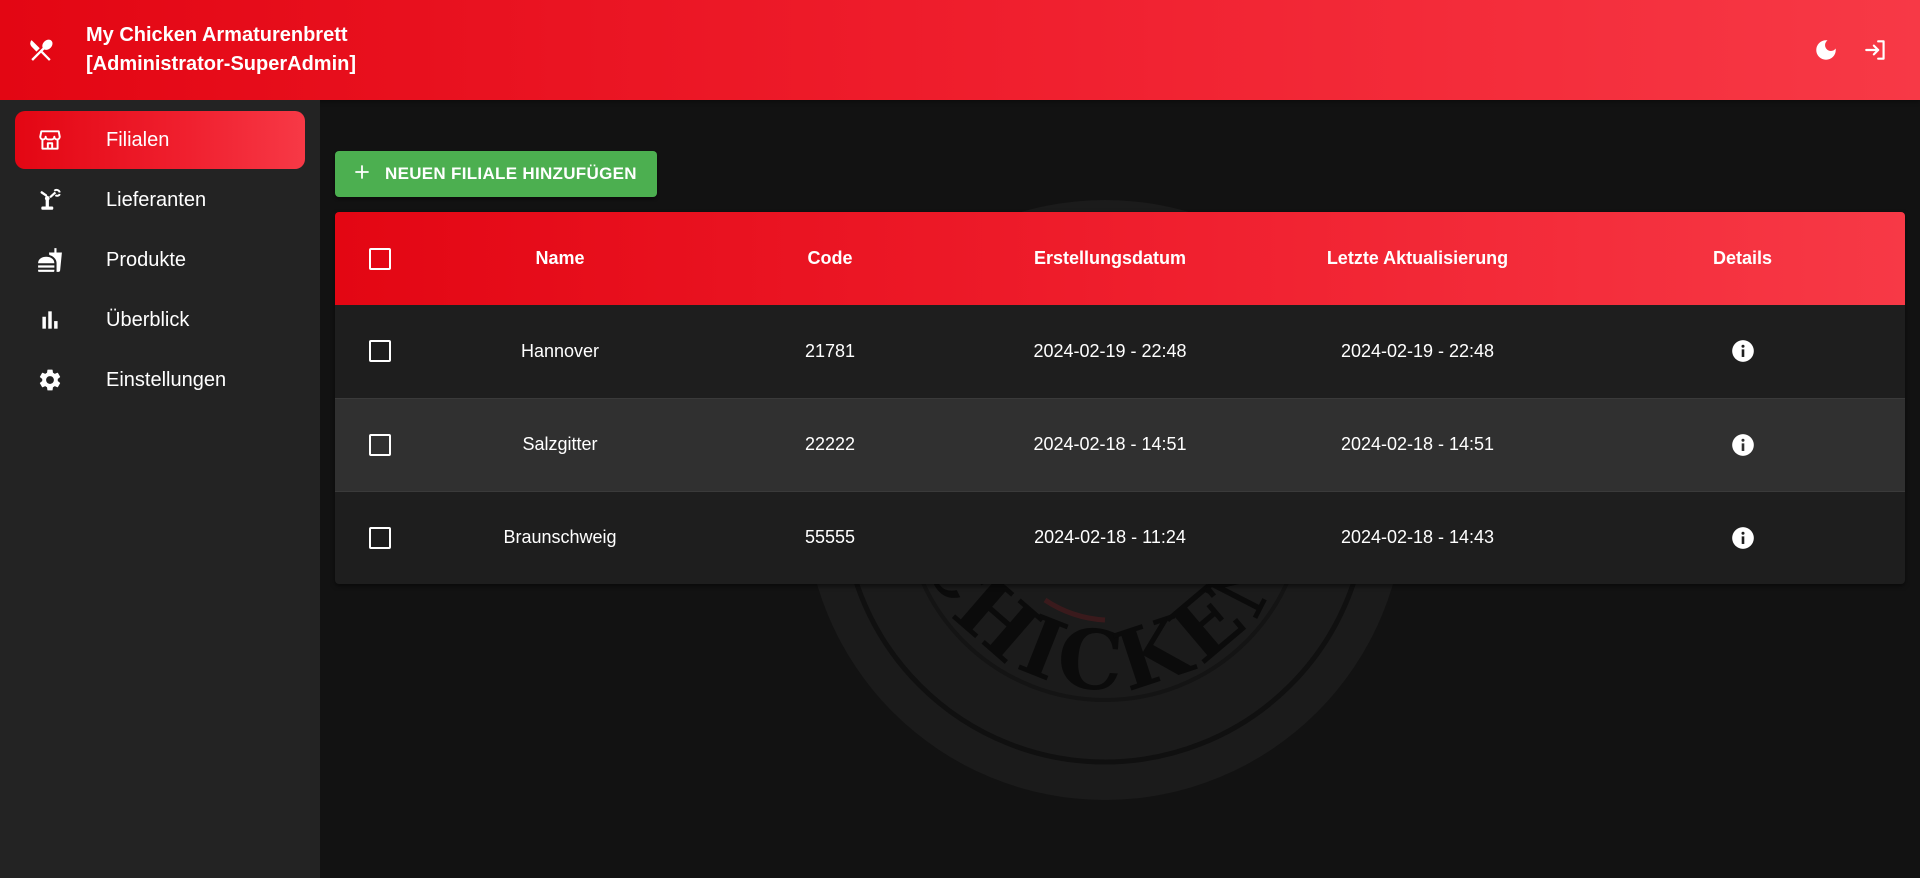 The height and width of the screenshot is (878, 1920). I want to click on created-date: 2024-02-19 - 22:48, so click(1110, 350).